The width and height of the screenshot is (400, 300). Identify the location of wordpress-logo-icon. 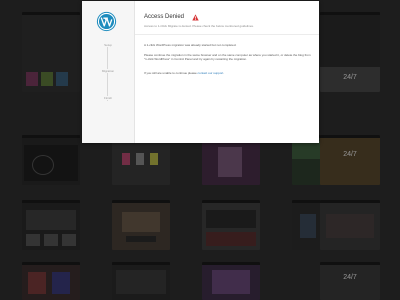
(106, 21).